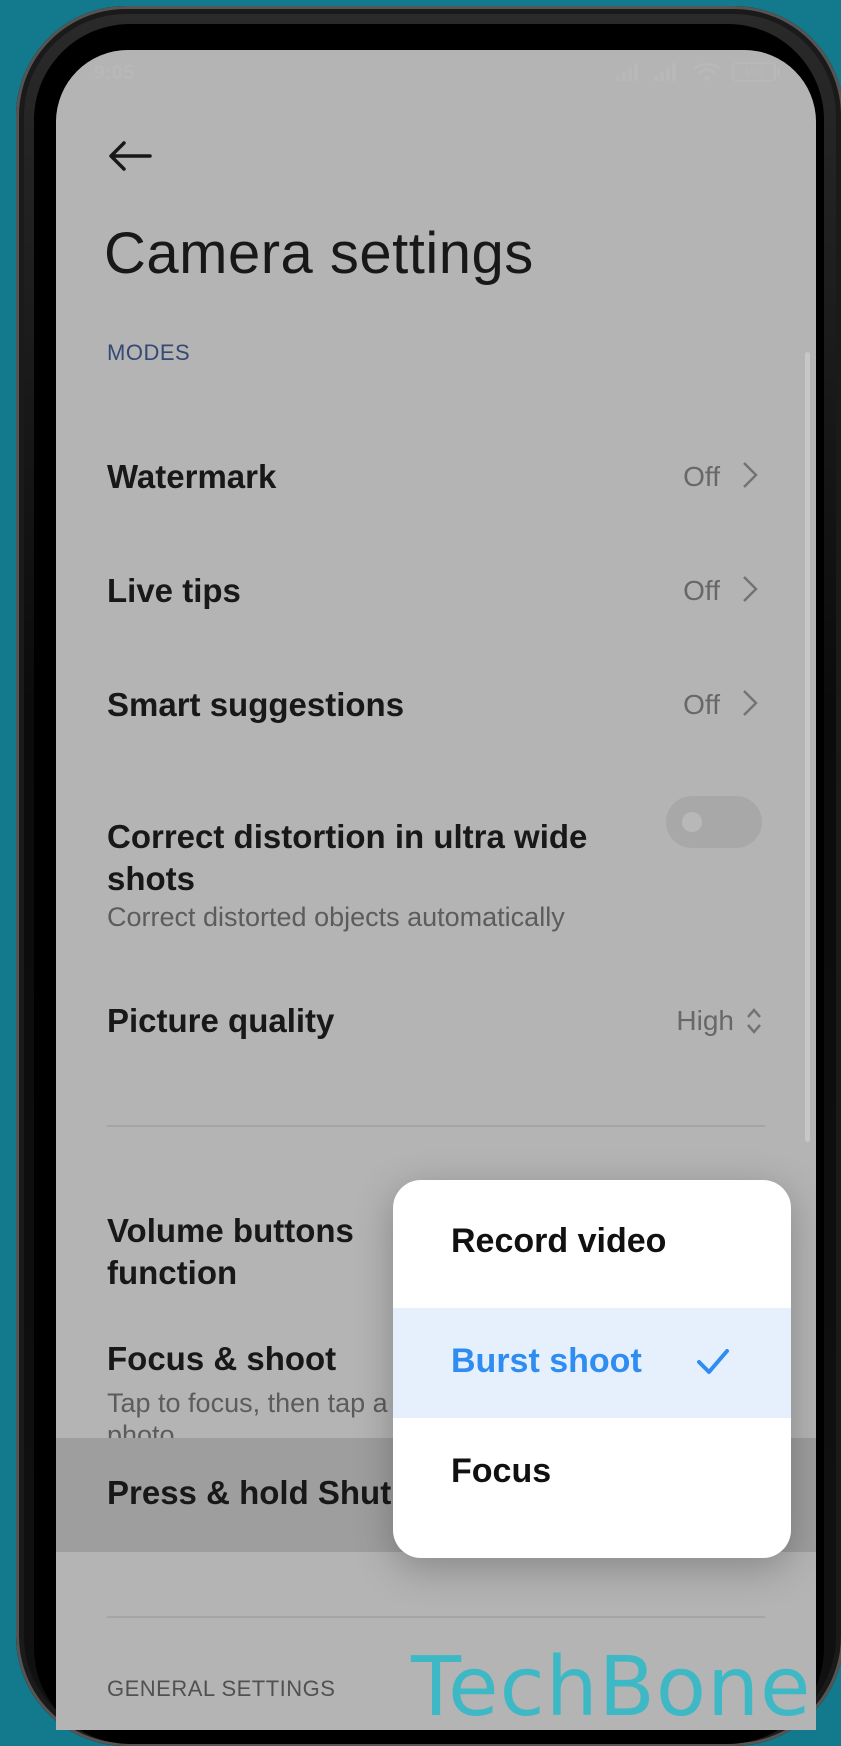  What do you see at coordinates (592, 1473) in the screenshot?
I see `popup-option-focus: Focus` at bounding box center [592, 1473].